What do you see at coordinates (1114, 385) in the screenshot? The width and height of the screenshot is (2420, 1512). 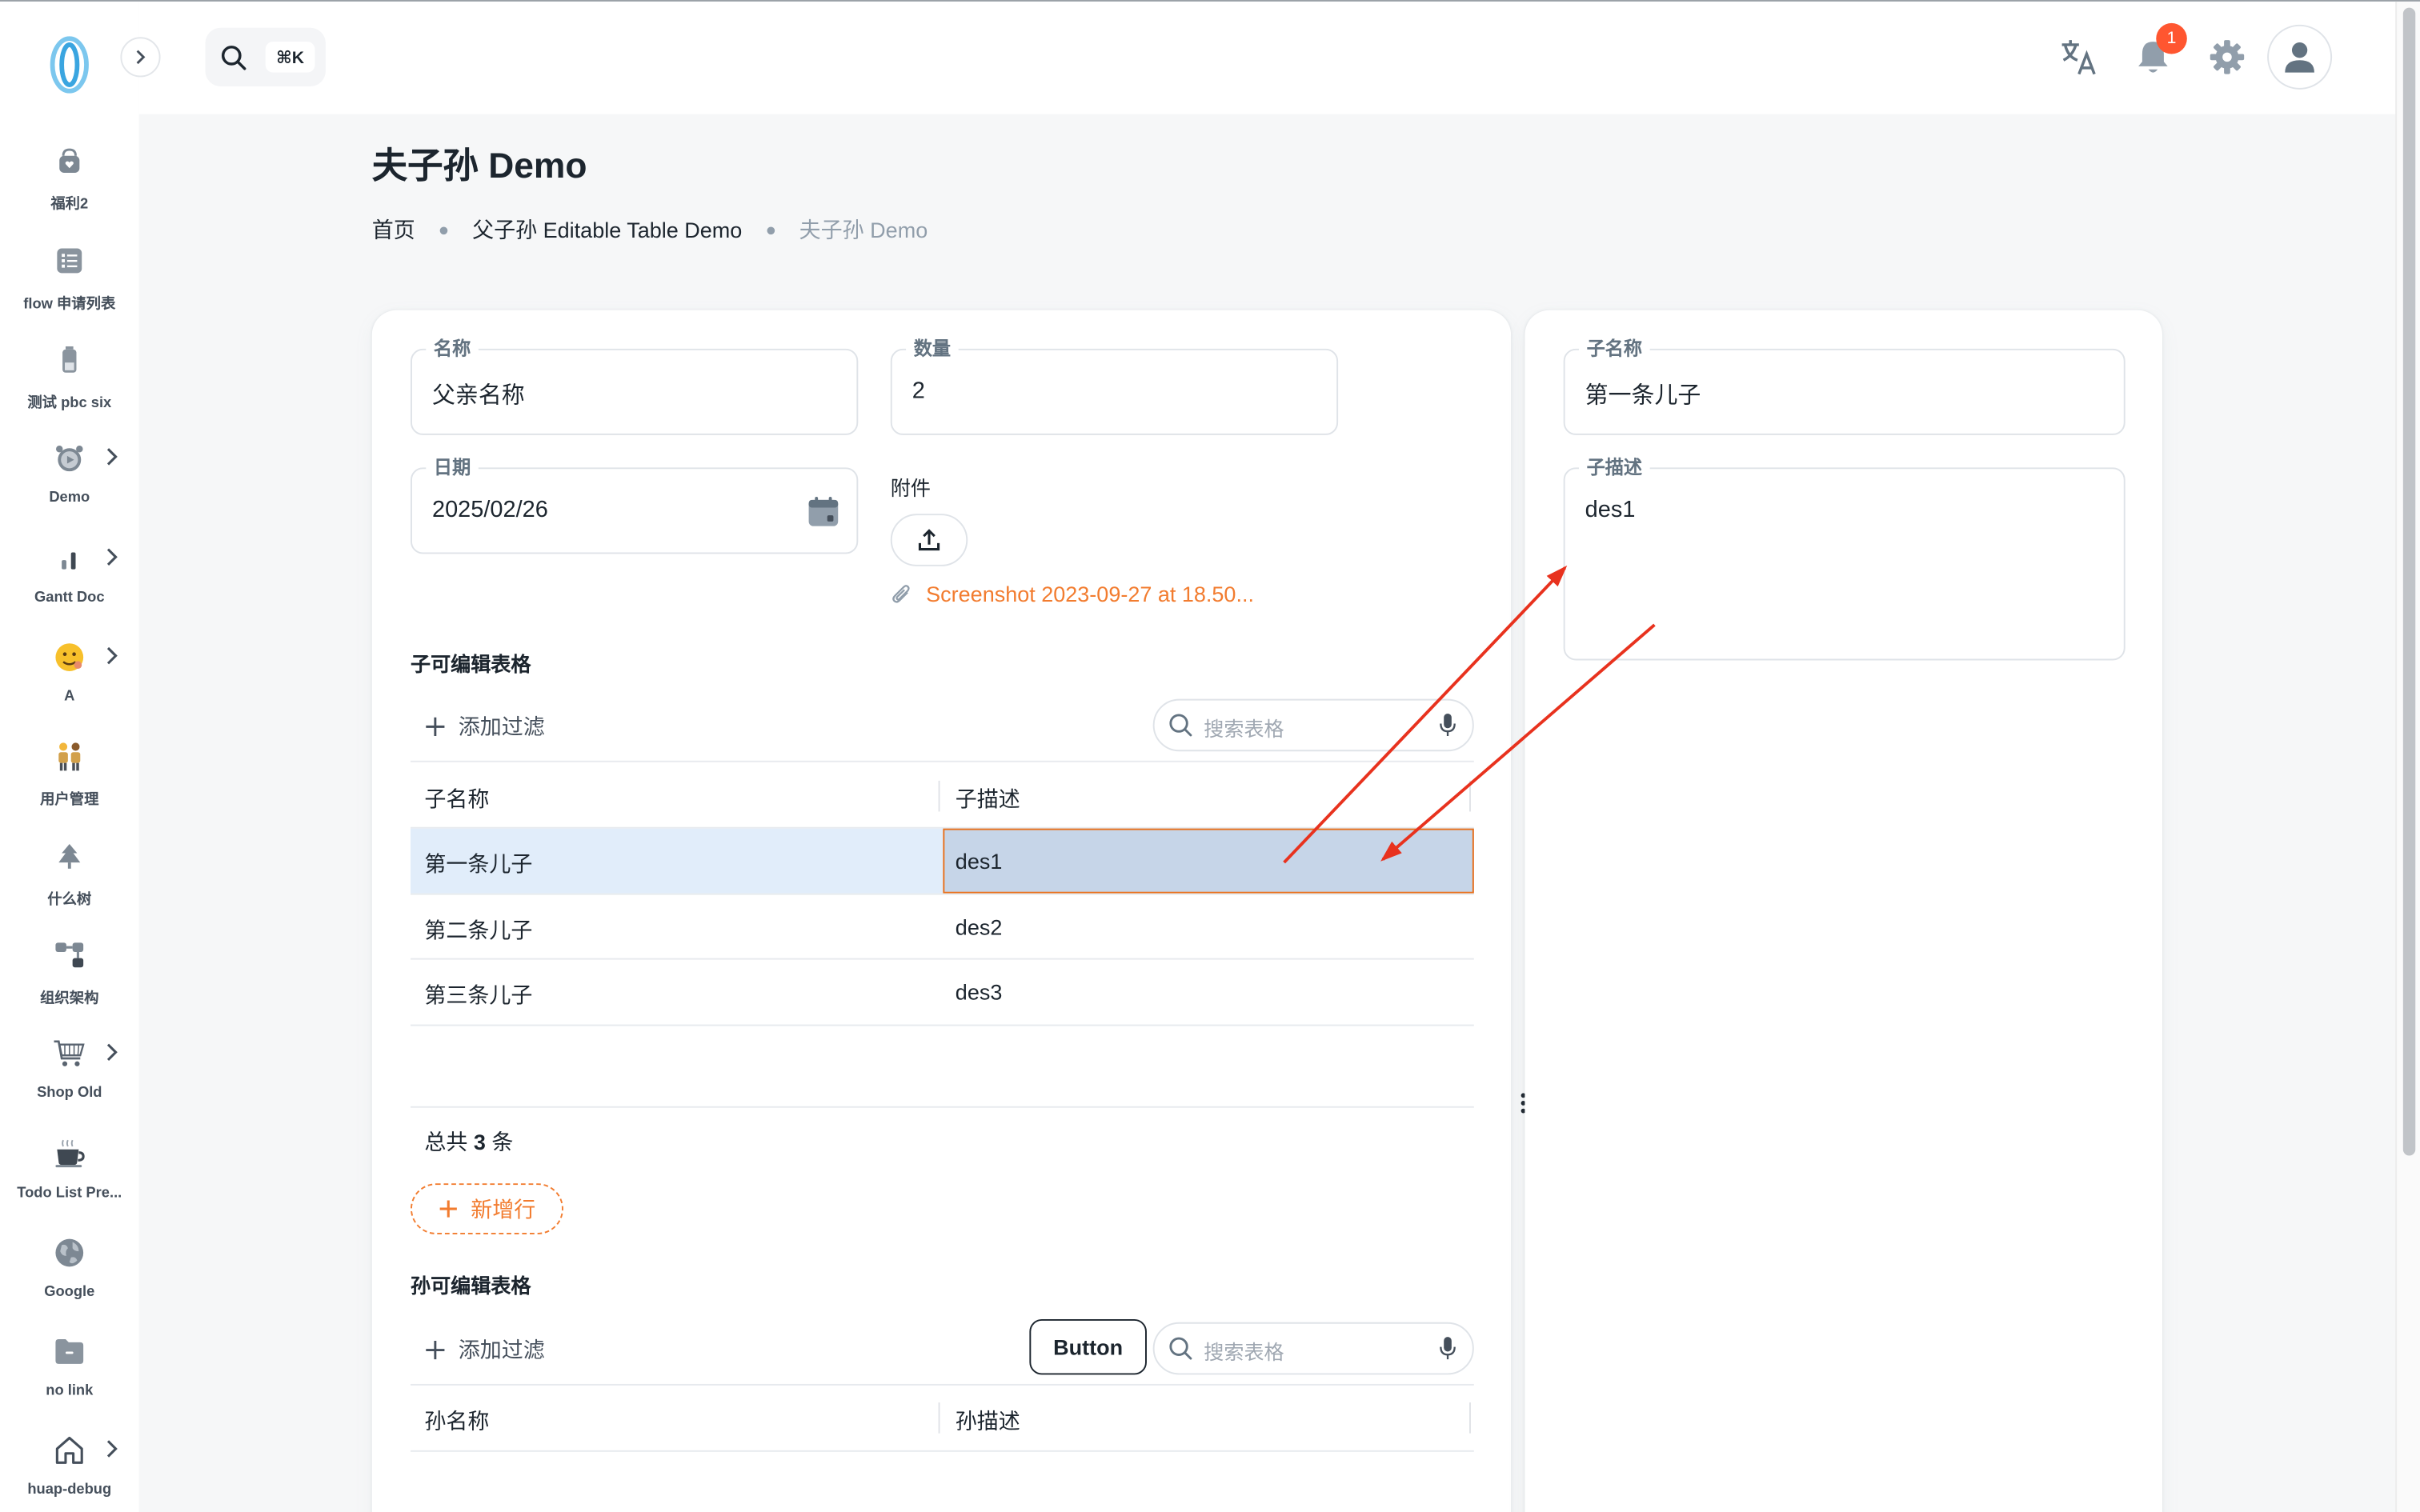 I see `quantity-field: 数量 2` at bounding box center [1114, 385].